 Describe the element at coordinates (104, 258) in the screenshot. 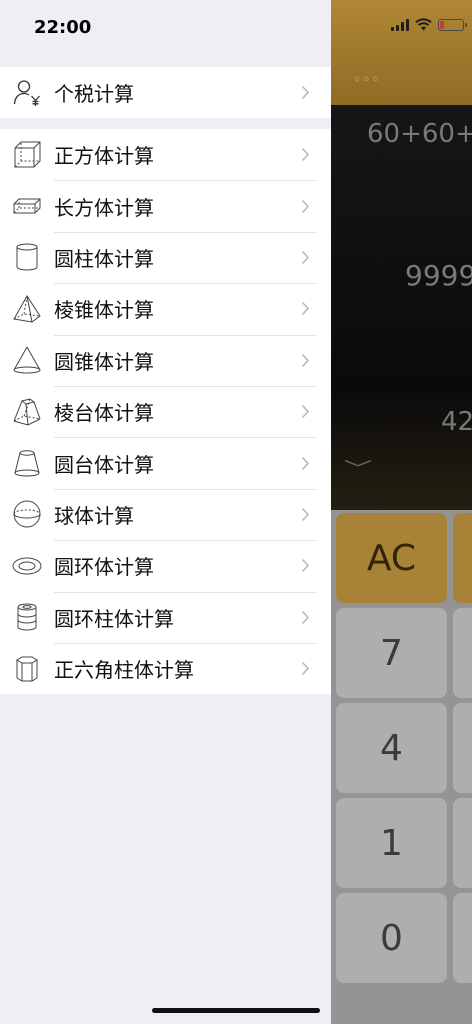

I see `menu-item-label: 圆柱体计算` at that location.